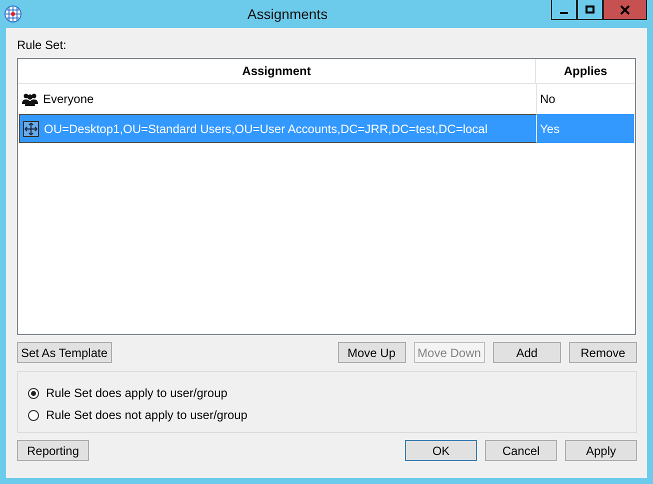 The height and width of the screenshot is (484, 653). What do you see at coordinates (585, 71) in the screenshot?
I see `column-header: Applies` at bounding box center [585, 71].